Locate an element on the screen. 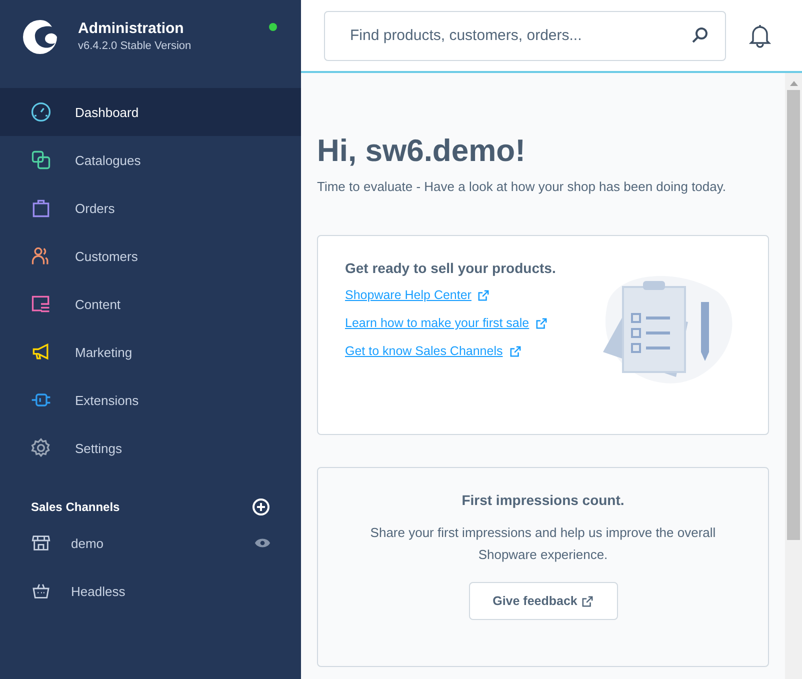 The image size is (802, 679). card-text: Share your first impressions and help us improve the overall Shopware experience. is located at coordinates (543, 544).